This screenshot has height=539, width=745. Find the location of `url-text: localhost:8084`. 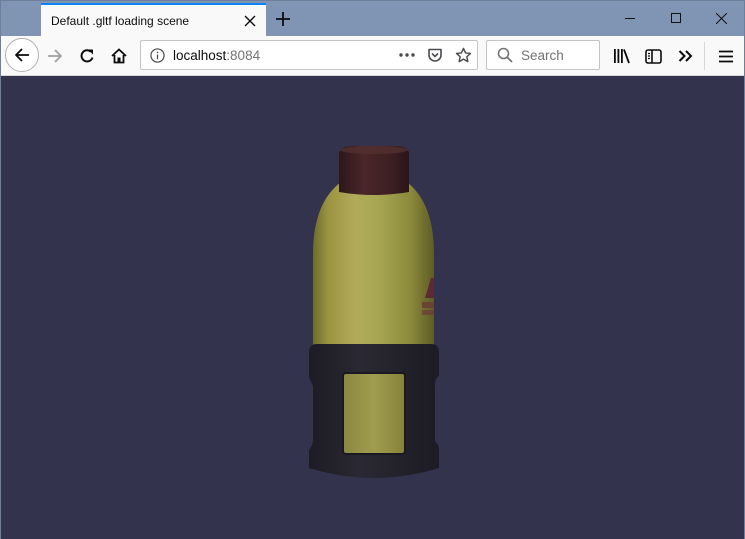

url-text: localhost:8084 is located at coordinates (282, 55).